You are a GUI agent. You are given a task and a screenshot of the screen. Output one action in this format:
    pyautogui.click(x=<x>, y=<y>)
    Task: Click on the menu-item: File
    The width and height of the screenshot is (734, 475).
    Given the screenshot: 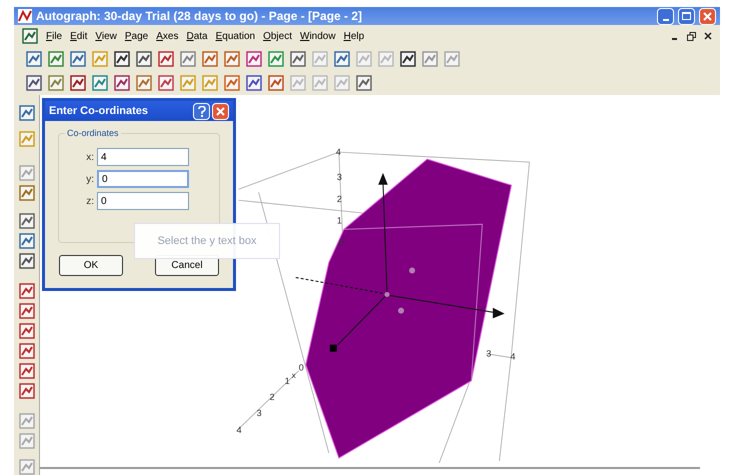 What is the action you would take?
    pyautogui.click(x=54, y=36)
    